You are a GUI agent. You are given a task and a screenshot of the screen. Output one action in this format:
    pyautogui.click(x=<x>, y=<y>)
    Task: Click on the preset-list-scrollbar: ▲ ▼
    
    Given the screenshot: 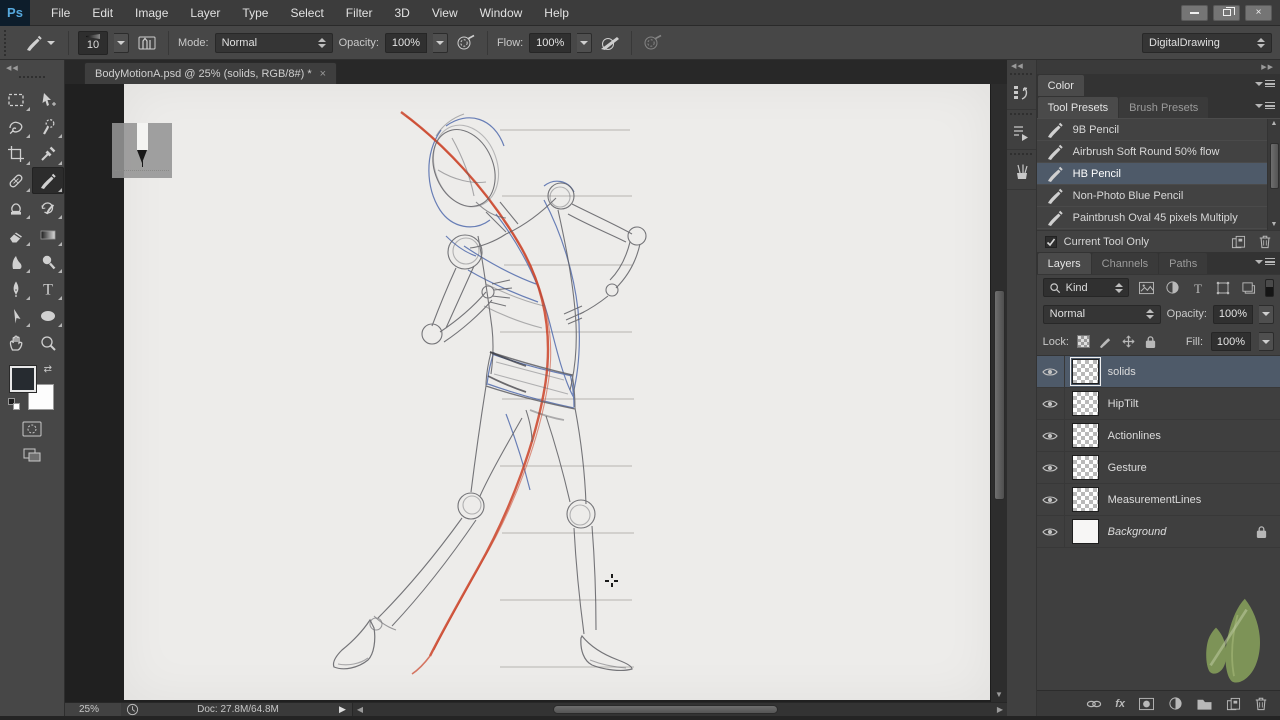 What is the action you would take?
    pyautogui.click(x=1273, y=174)
    